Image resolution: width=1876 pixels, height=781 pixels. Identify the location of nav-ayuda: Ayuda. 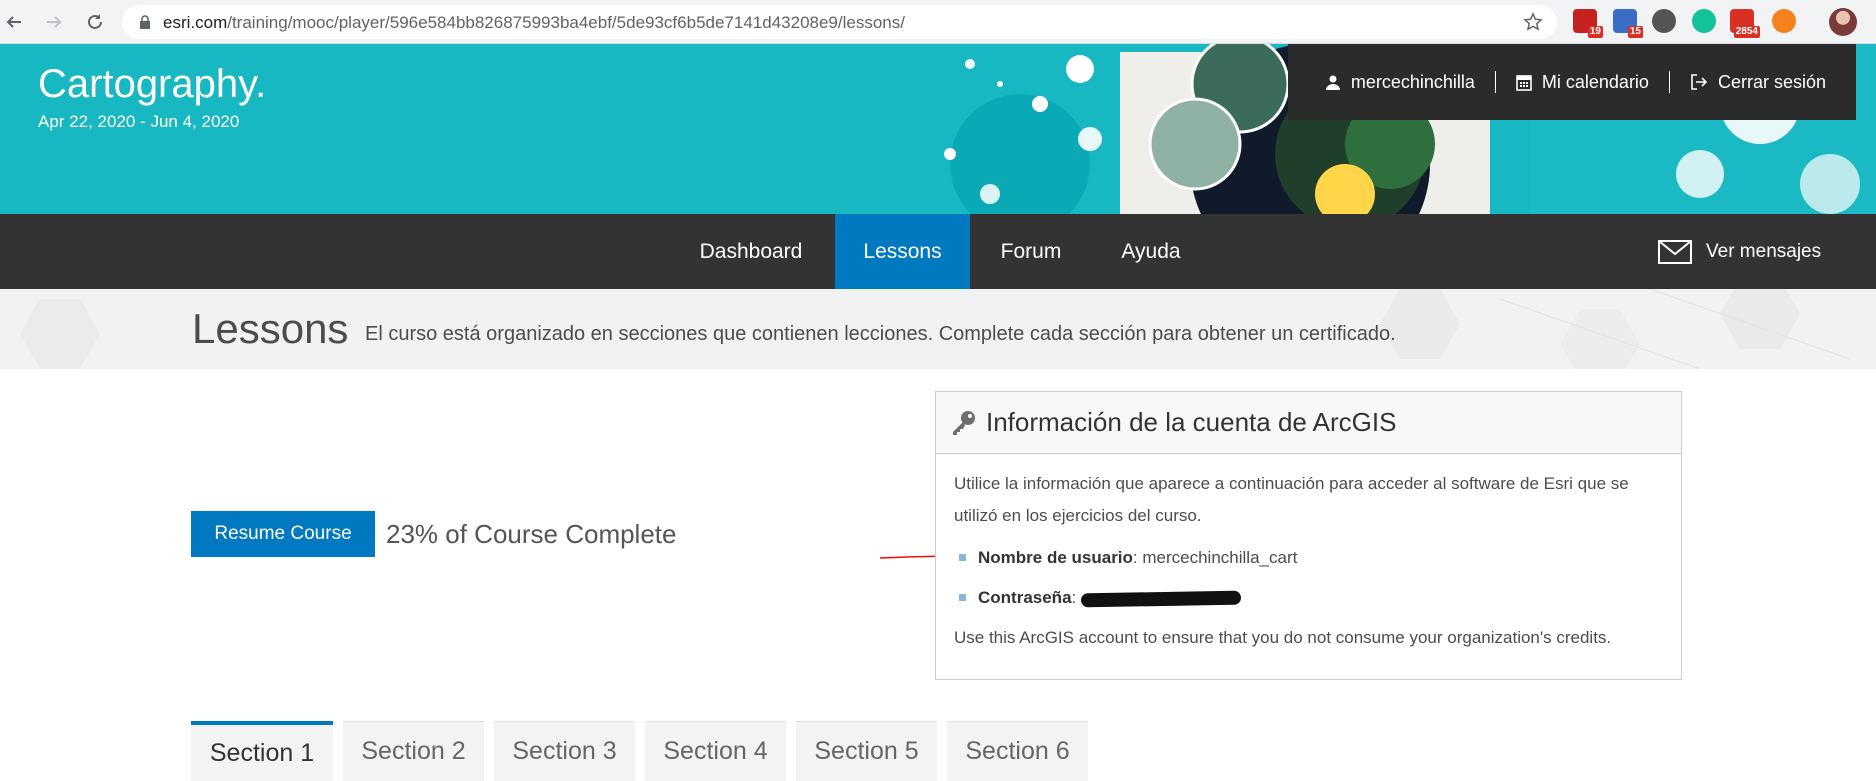
(1151, 251).